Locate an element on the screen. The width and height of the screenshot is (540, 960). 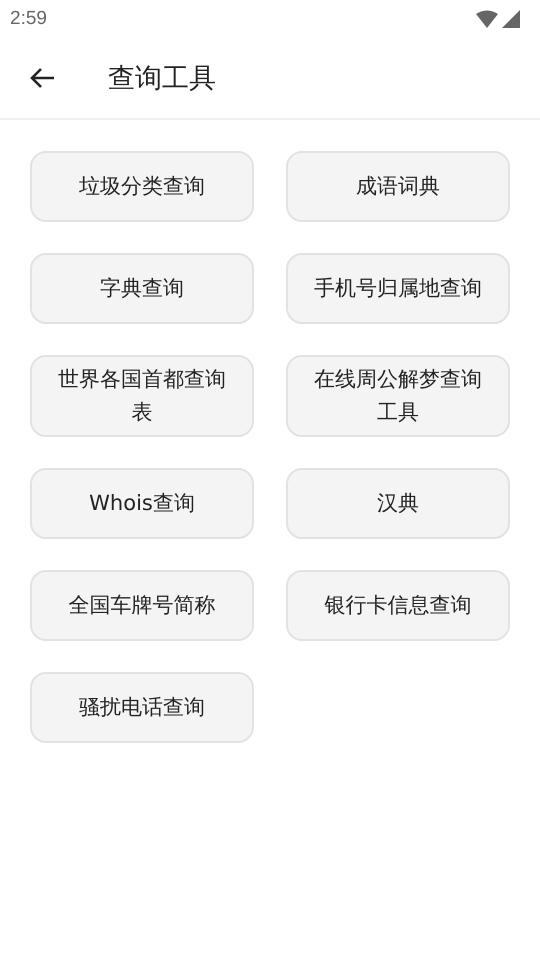
tool-button: 全国车牌号简称 is located at coordinates (142, 605).